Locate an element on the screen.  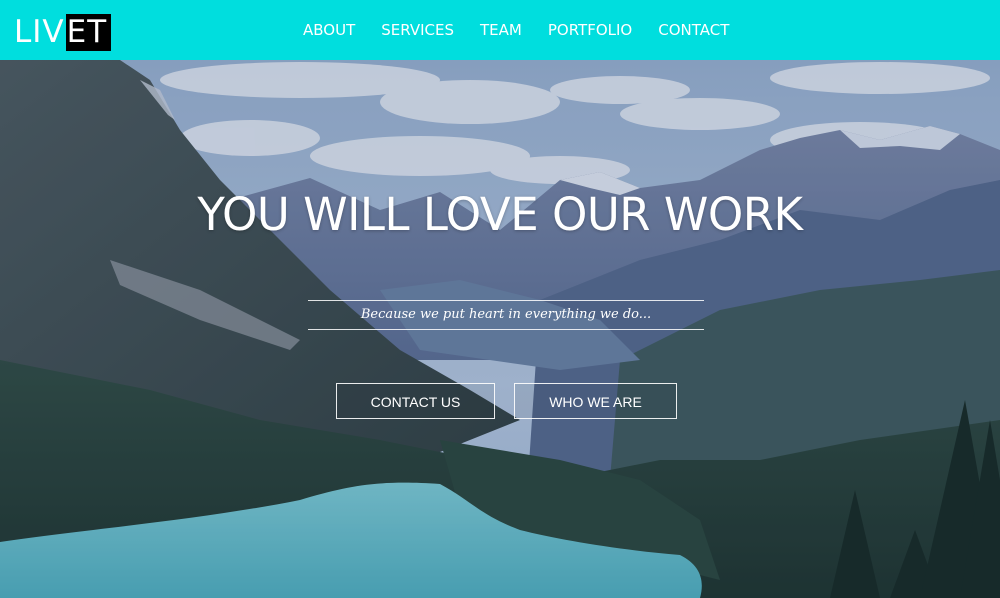
nav-link-portfolio: PORTFOLIO is located at coordinates (590, 30).